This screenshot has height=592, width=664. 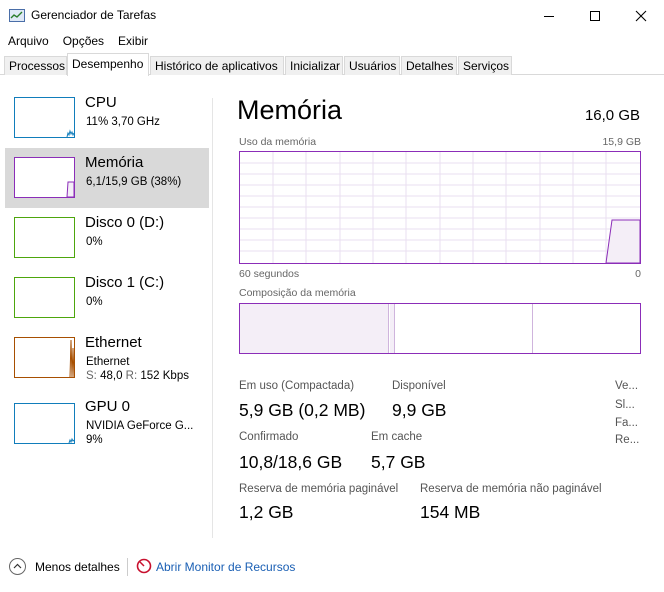 I want to click on disk-1-thumbnail, so click(x=44, y=297).